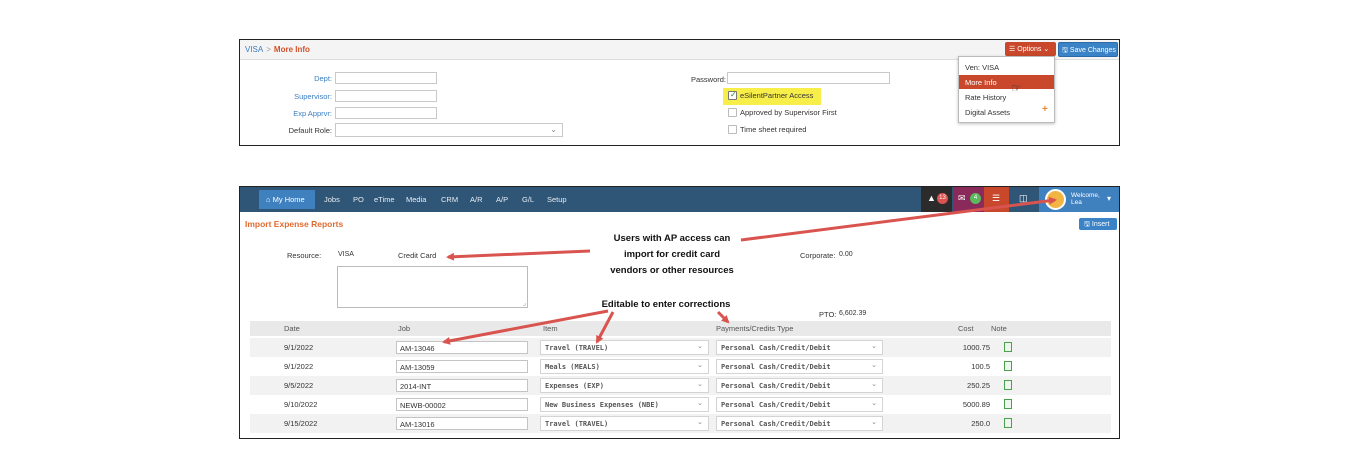 The height and width of the screenshot is (468, 1363). I want to click on save-icon: 🖫, so click(1065, 50).